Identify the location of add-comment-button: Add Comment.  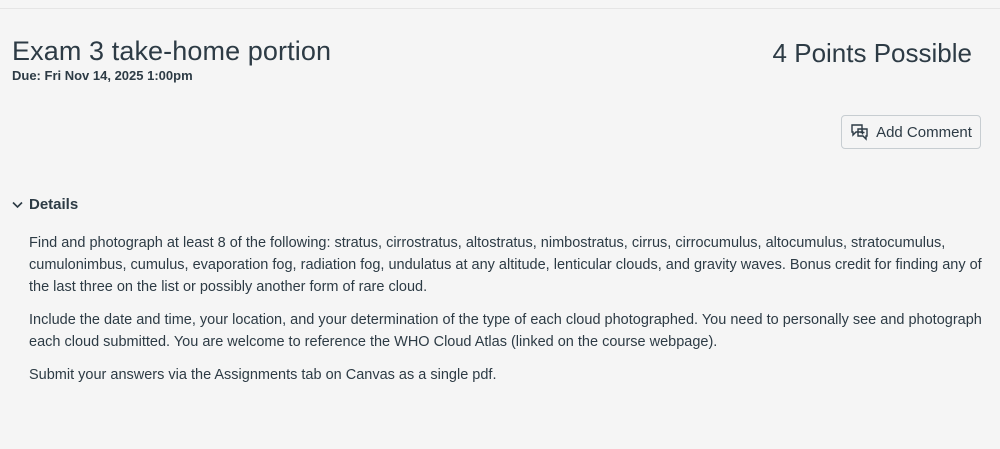
(911, 132).